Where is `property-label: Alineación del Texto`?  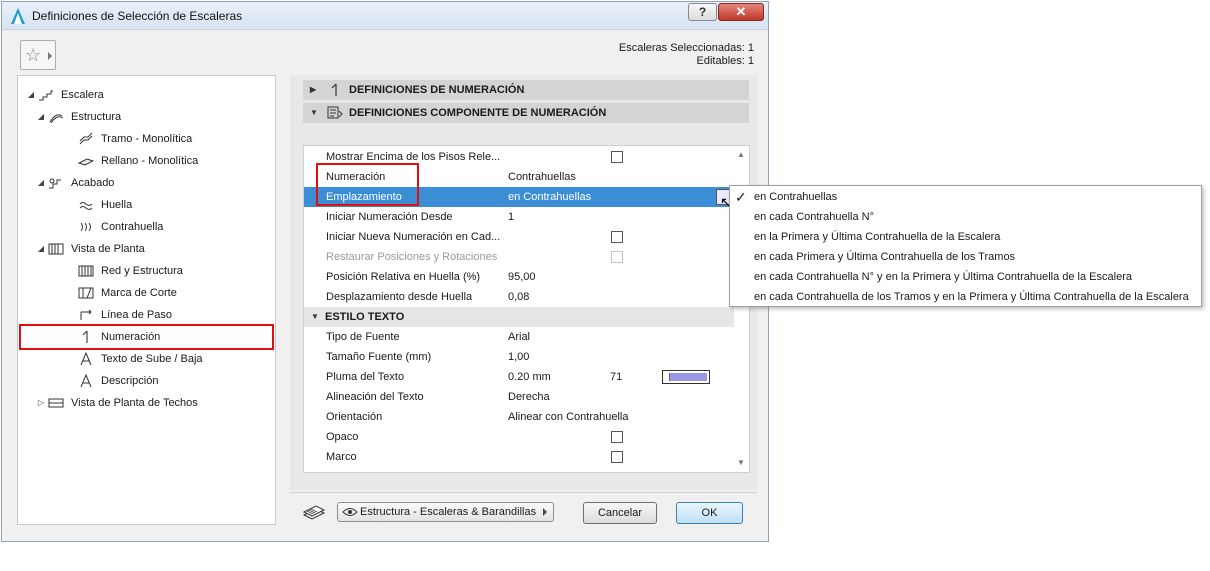
property-label: Alineación del Texto is located at coordinates (375, 397).